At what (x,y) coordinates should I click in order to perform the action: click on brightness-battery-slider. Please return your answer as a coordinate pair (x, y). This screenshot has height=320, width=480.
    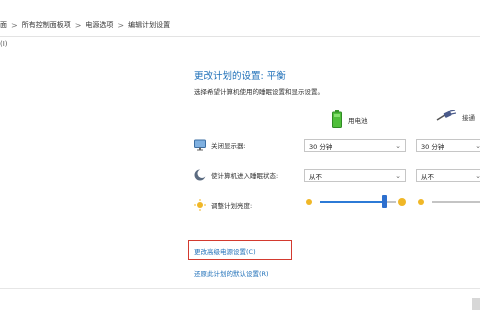
    Looking at the image, I should click on (357, 202).